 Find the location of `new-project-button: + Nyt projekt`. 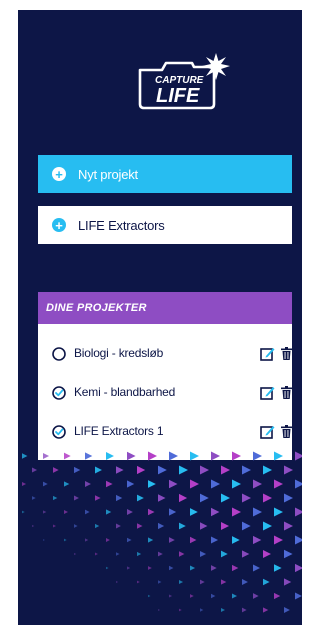

new-project-button: + Nyt projekt is located at coordinates (165, 174).